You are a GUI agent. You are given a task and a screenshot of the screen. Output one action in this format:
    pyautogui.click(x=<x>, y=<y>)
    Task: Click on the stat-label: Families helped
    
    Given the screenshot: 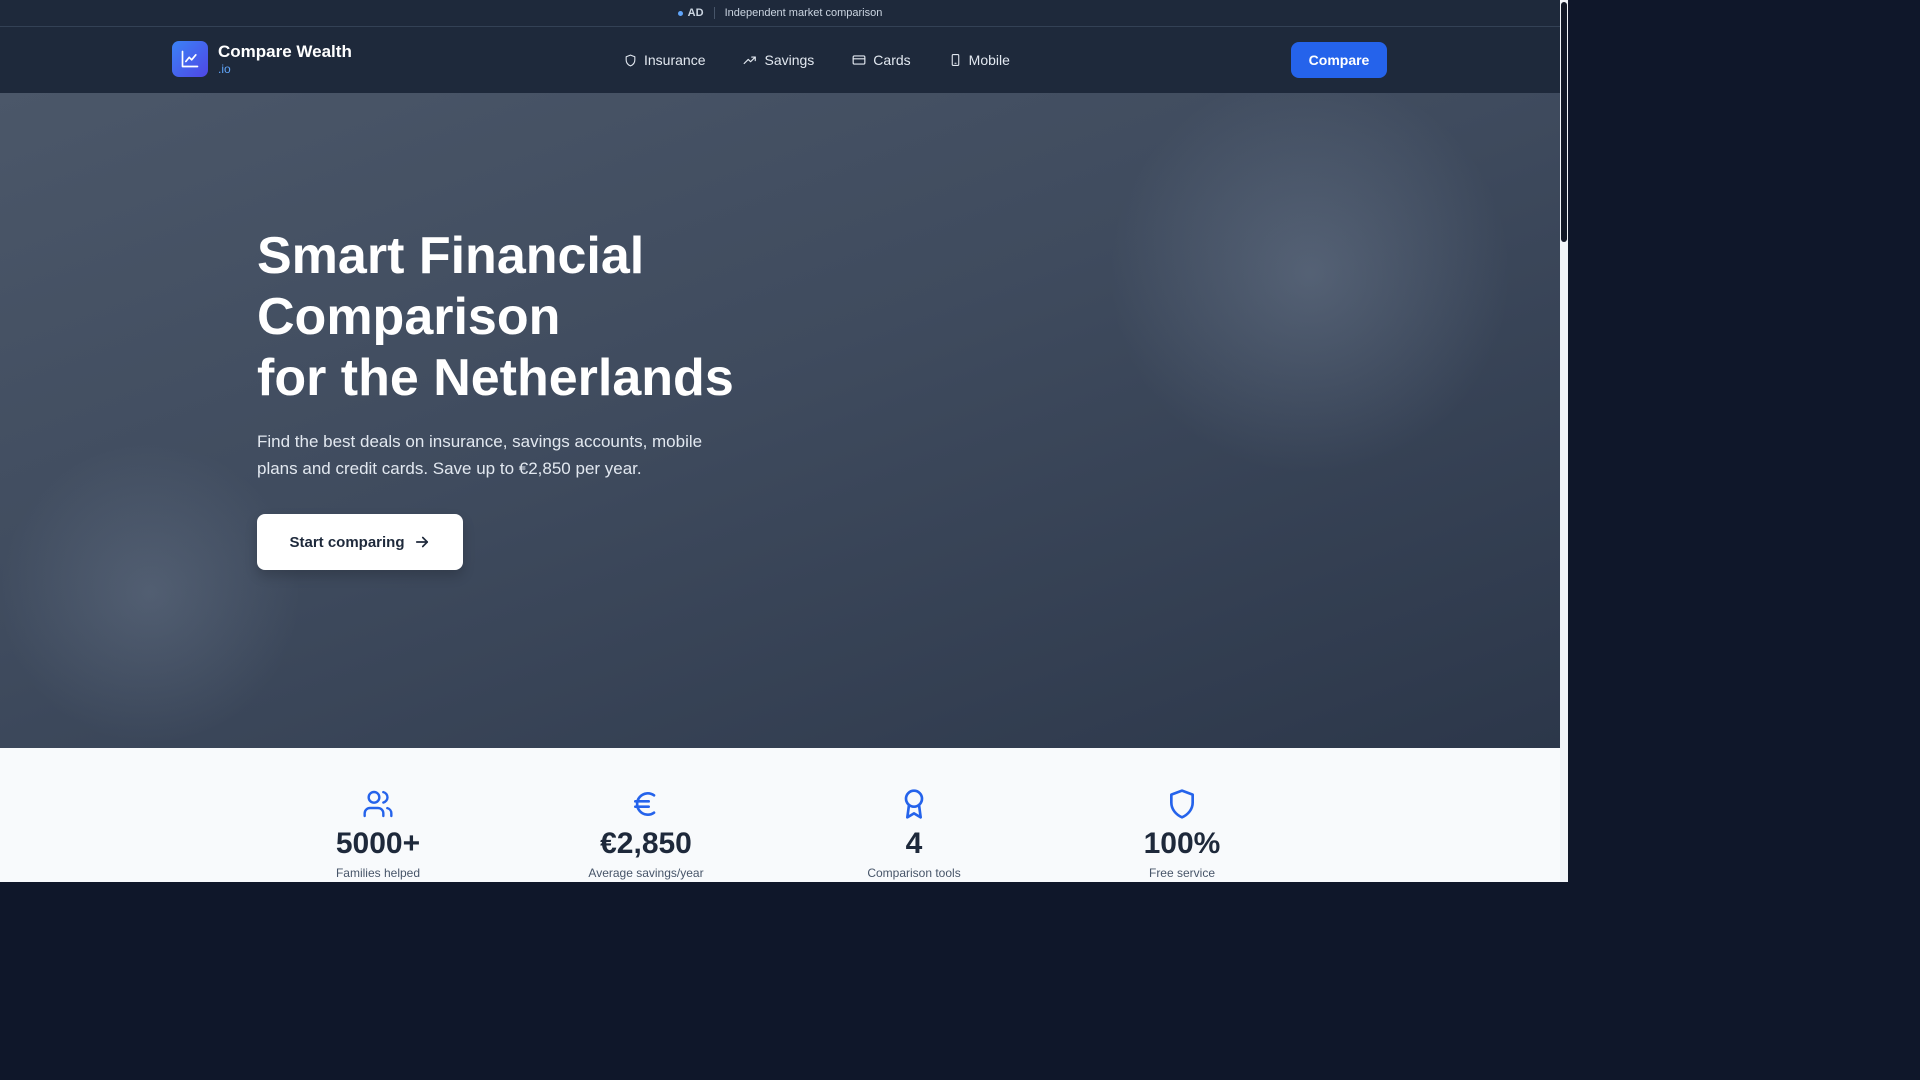 What is the action you would take?
    pyautogui.click(x=378, y=873)
    